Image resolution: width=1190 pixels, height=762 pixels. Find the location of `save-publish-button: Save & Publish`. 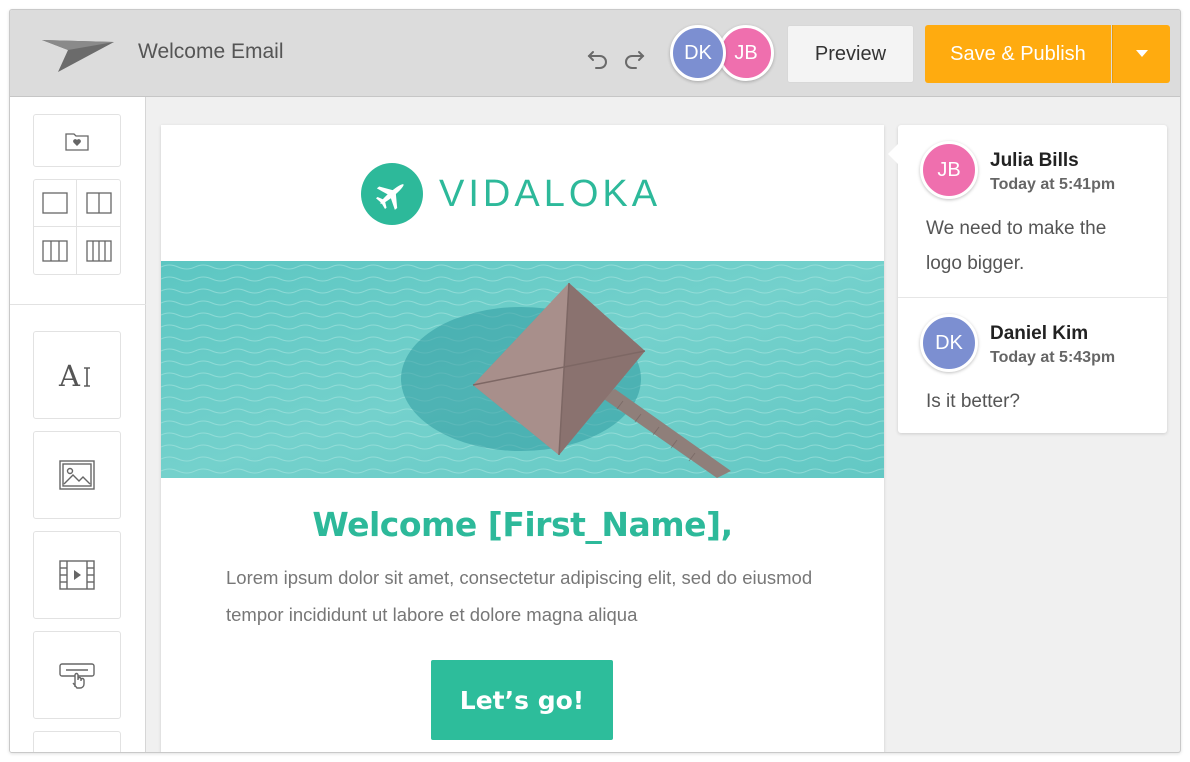

save-publish-button: Save & Publish is located at coordinates (1018, 54).